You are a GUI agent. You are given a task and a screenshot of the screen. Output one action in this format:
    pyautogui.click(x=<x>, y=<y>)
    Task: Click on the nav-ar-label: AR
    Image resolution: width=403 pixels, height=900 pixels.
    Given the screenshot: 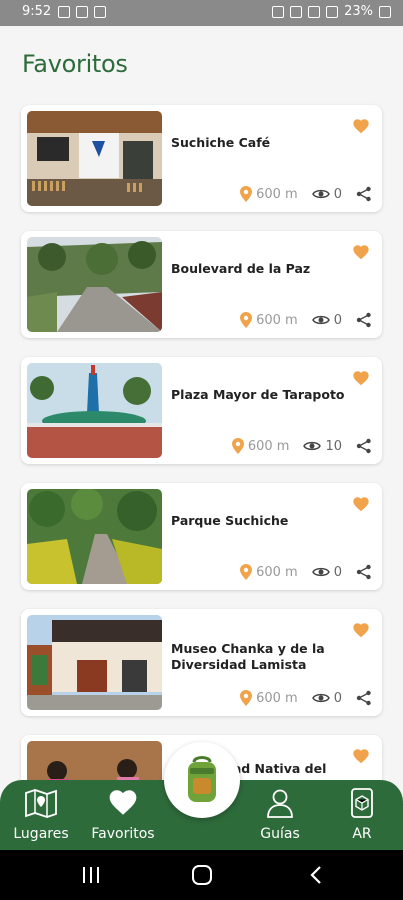 What is the action you would take?
    pyautogui.click(x=362, y=834)
    